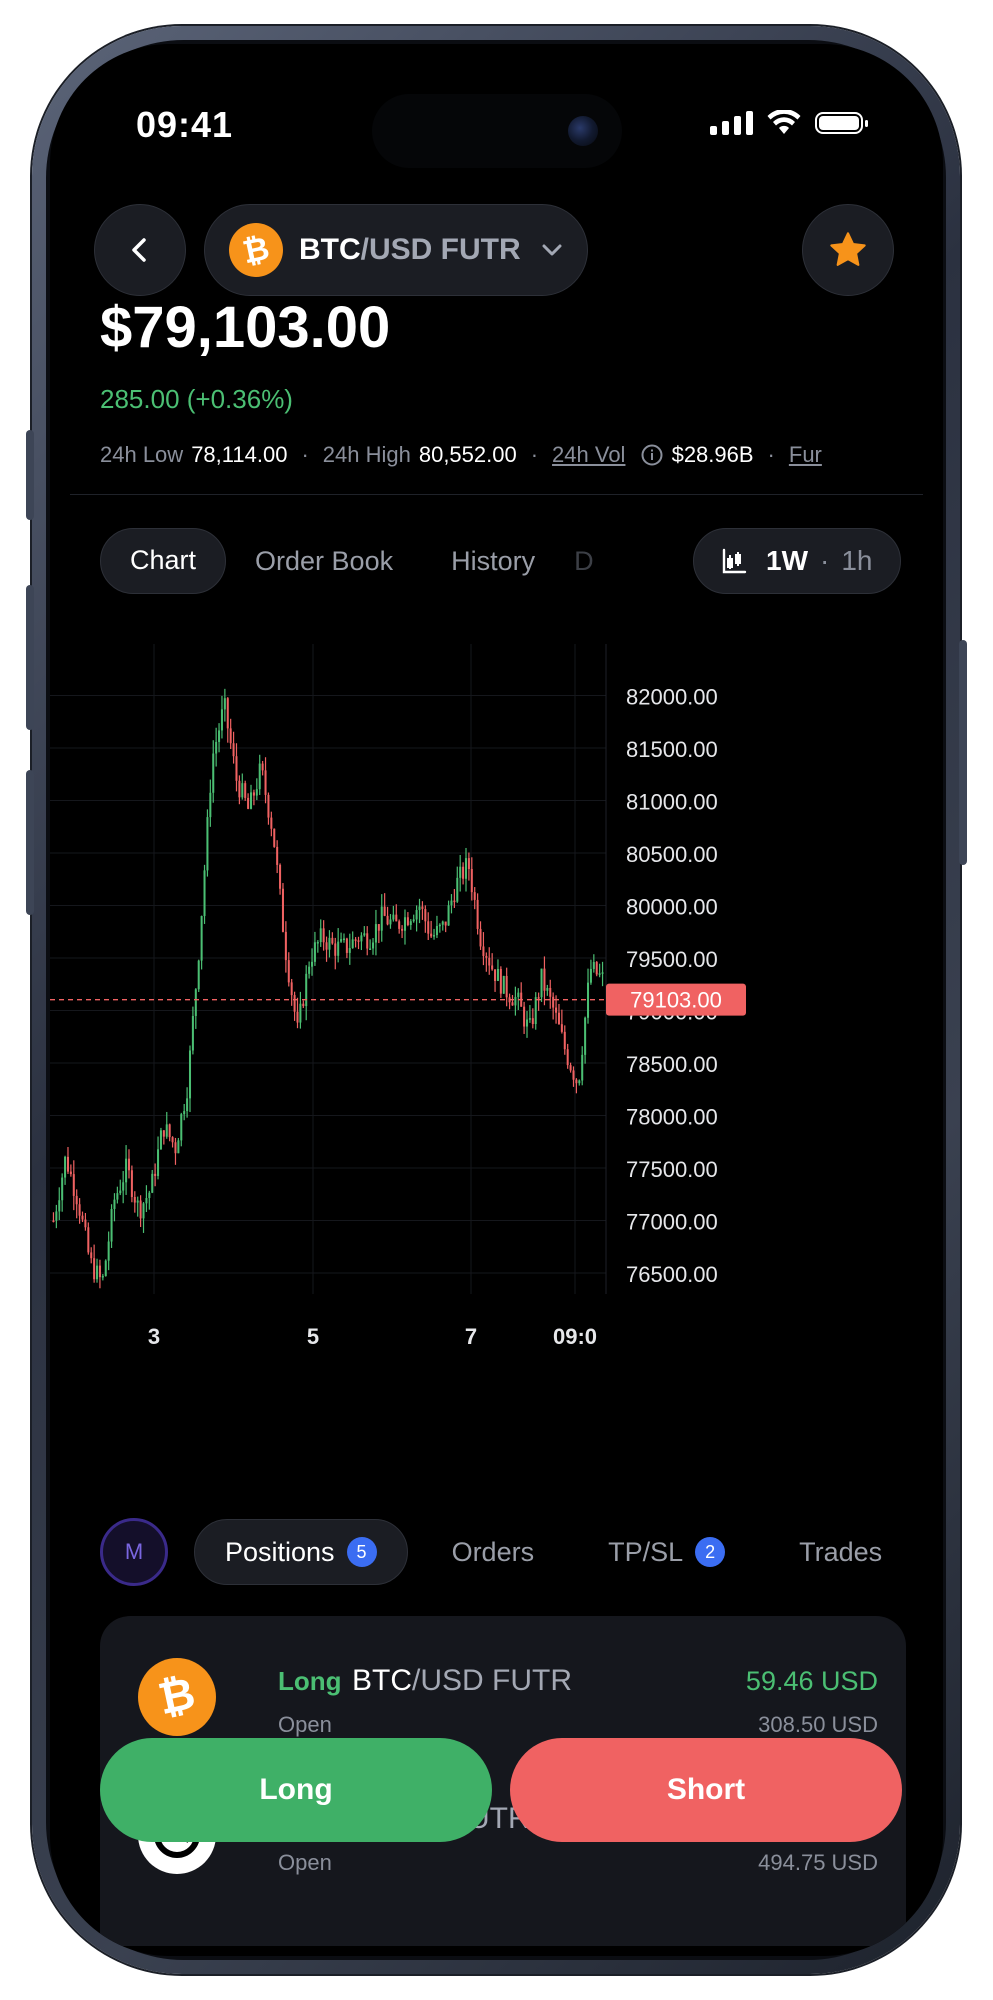  Describe the element at coordinates (324, 561) in the screenshot. I see `tab-order-book: Order Book` at that location.